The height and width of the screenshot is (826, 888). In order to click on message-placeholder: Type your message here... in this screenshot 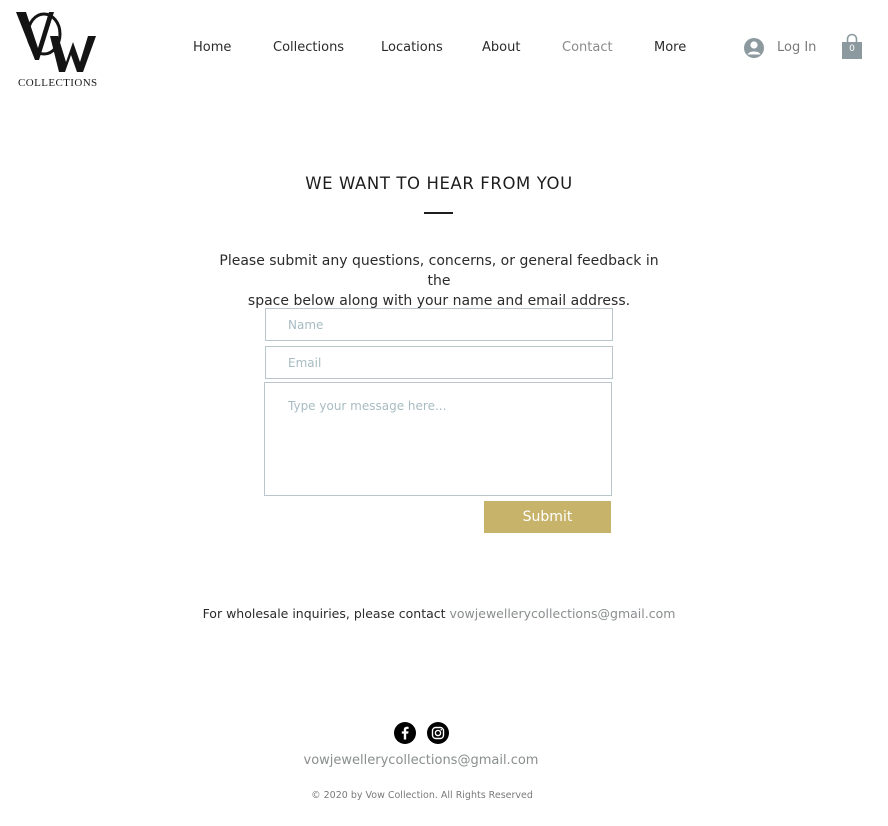, I will do `click(367, 406)`.